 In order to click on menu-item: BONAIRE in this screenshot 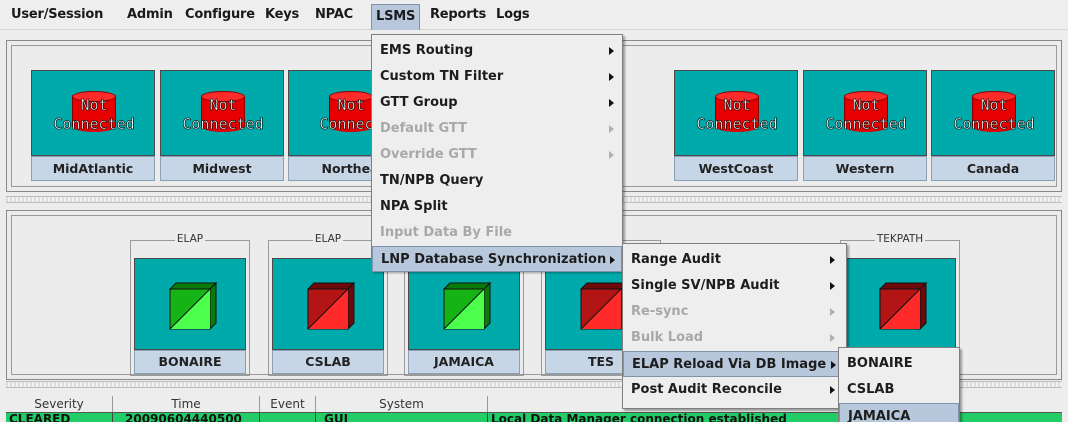, I will do `click(899, 364)`.